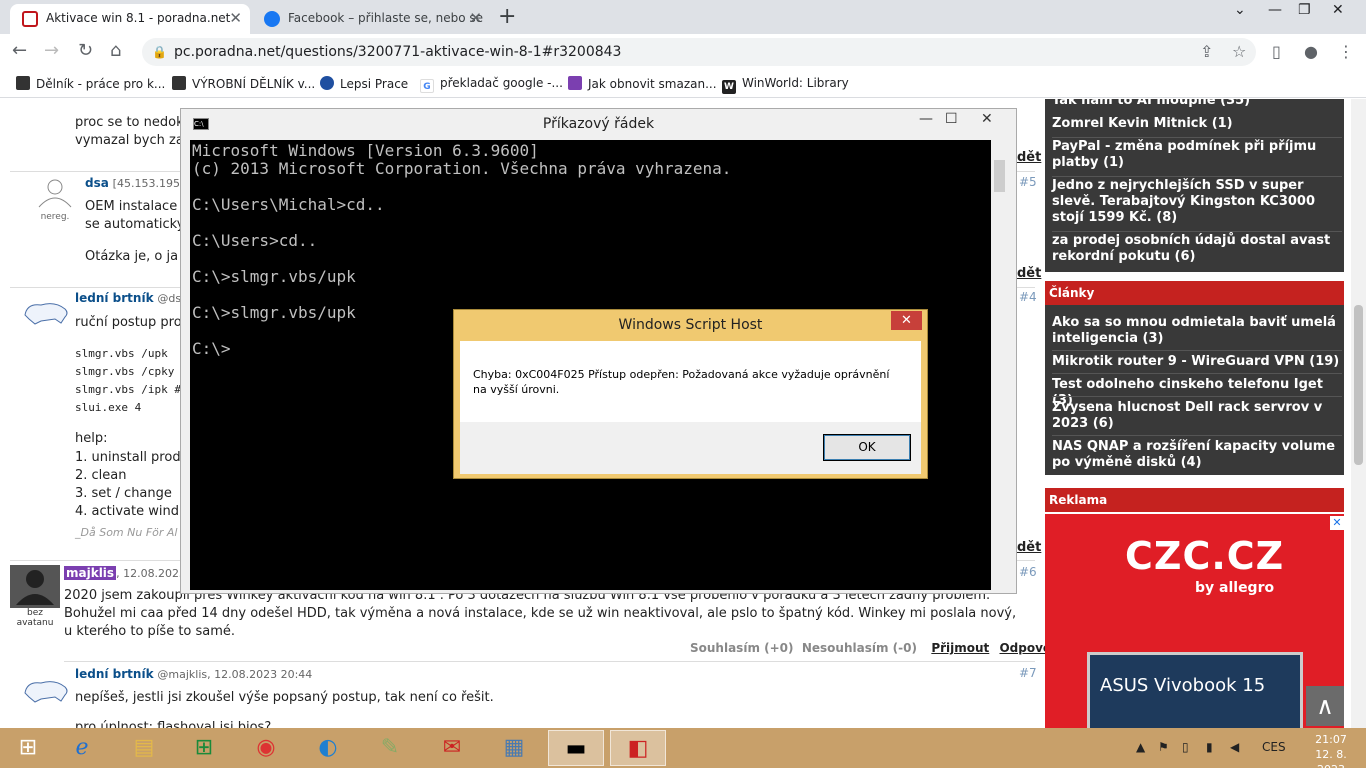  What do you see at coordinates (364, 83) in the screenshot?
I see `bookmark-item: Lepsi Prace` at bounding box center [364, 83].